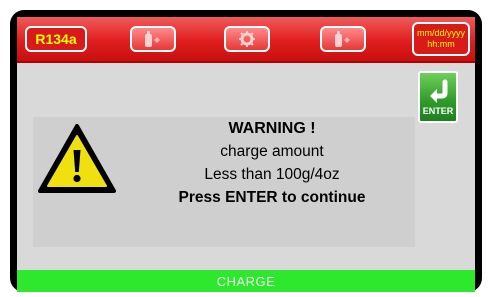  What do you see at coordinates (272, 174) in the screenshot?
I see `warning-line-2: Less than 100g/4oz` at bounding box center [272, 174].